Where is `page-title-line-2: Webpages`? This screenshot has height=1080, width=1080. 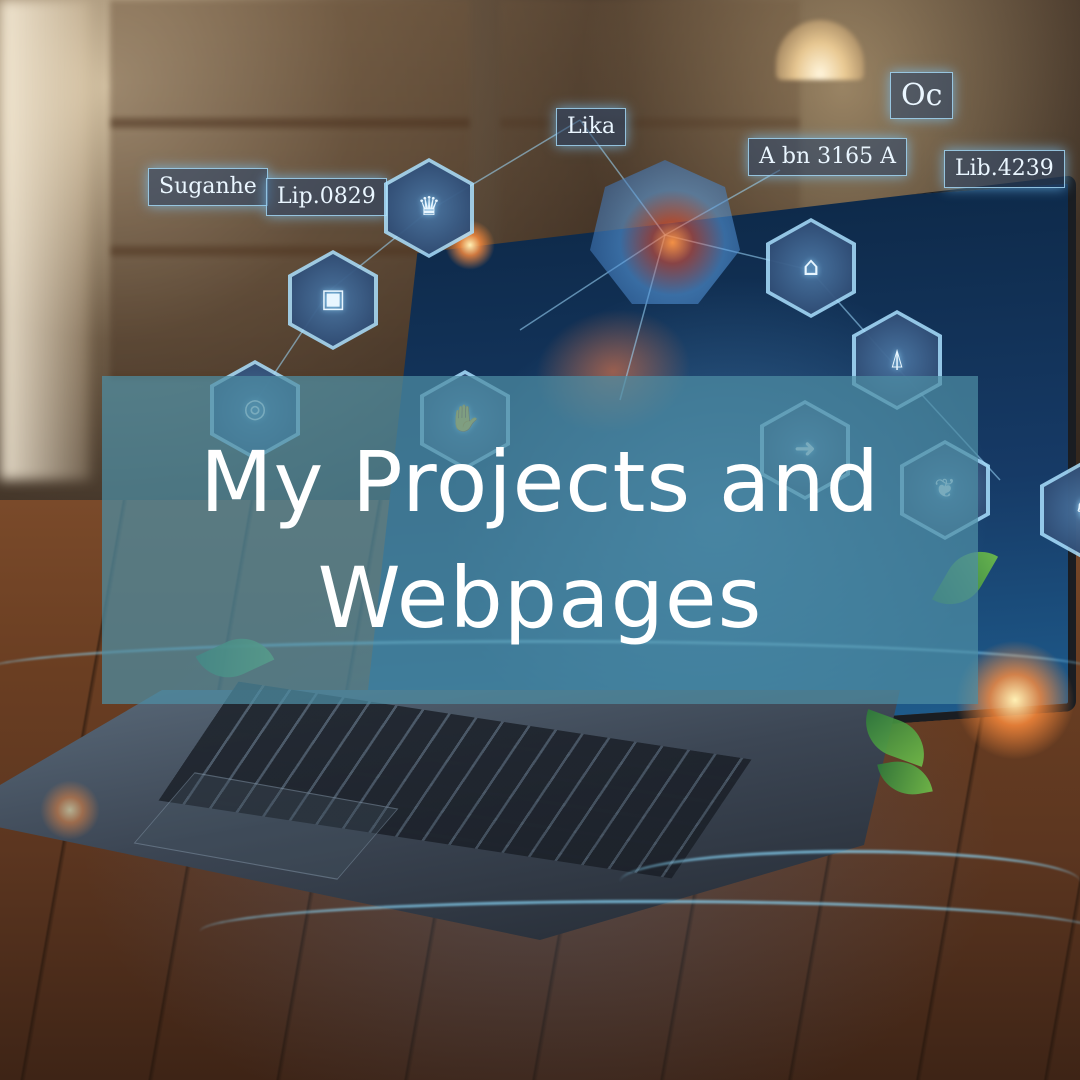
page-title-line-2: Webpages is located at coordinates (540, 598).